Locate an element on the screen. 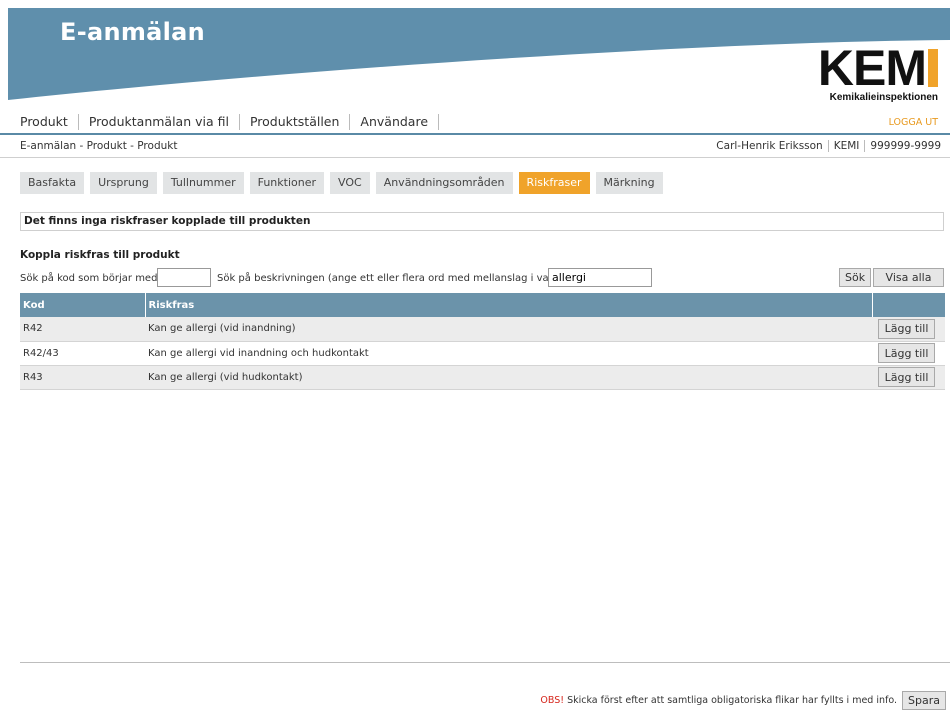  user-info: Carl-Henrik Eriksson KEMI 999999-9999 is located at coordinates (826, 146).